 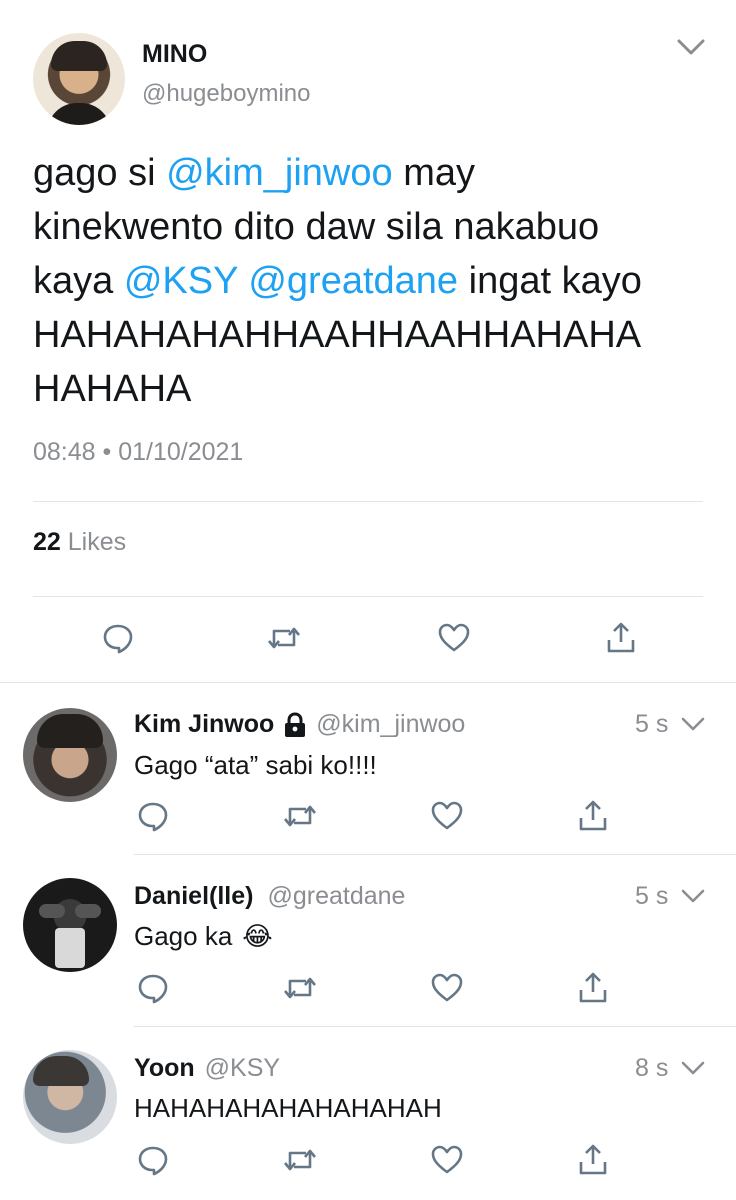 I want to click on tweet-text-segment: gago si, so click(x=100, y=173).